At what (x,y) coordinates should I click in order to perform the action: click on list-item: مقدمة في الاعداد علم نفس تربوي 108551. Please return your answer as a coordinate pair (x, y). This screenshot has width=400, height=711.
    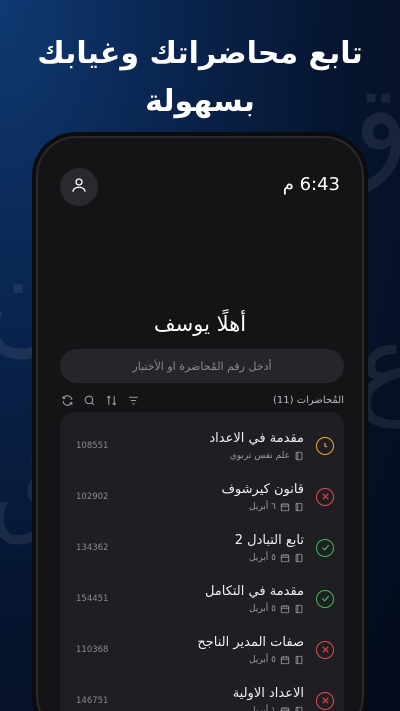
    Looking at the image, I should click on (202, 445).